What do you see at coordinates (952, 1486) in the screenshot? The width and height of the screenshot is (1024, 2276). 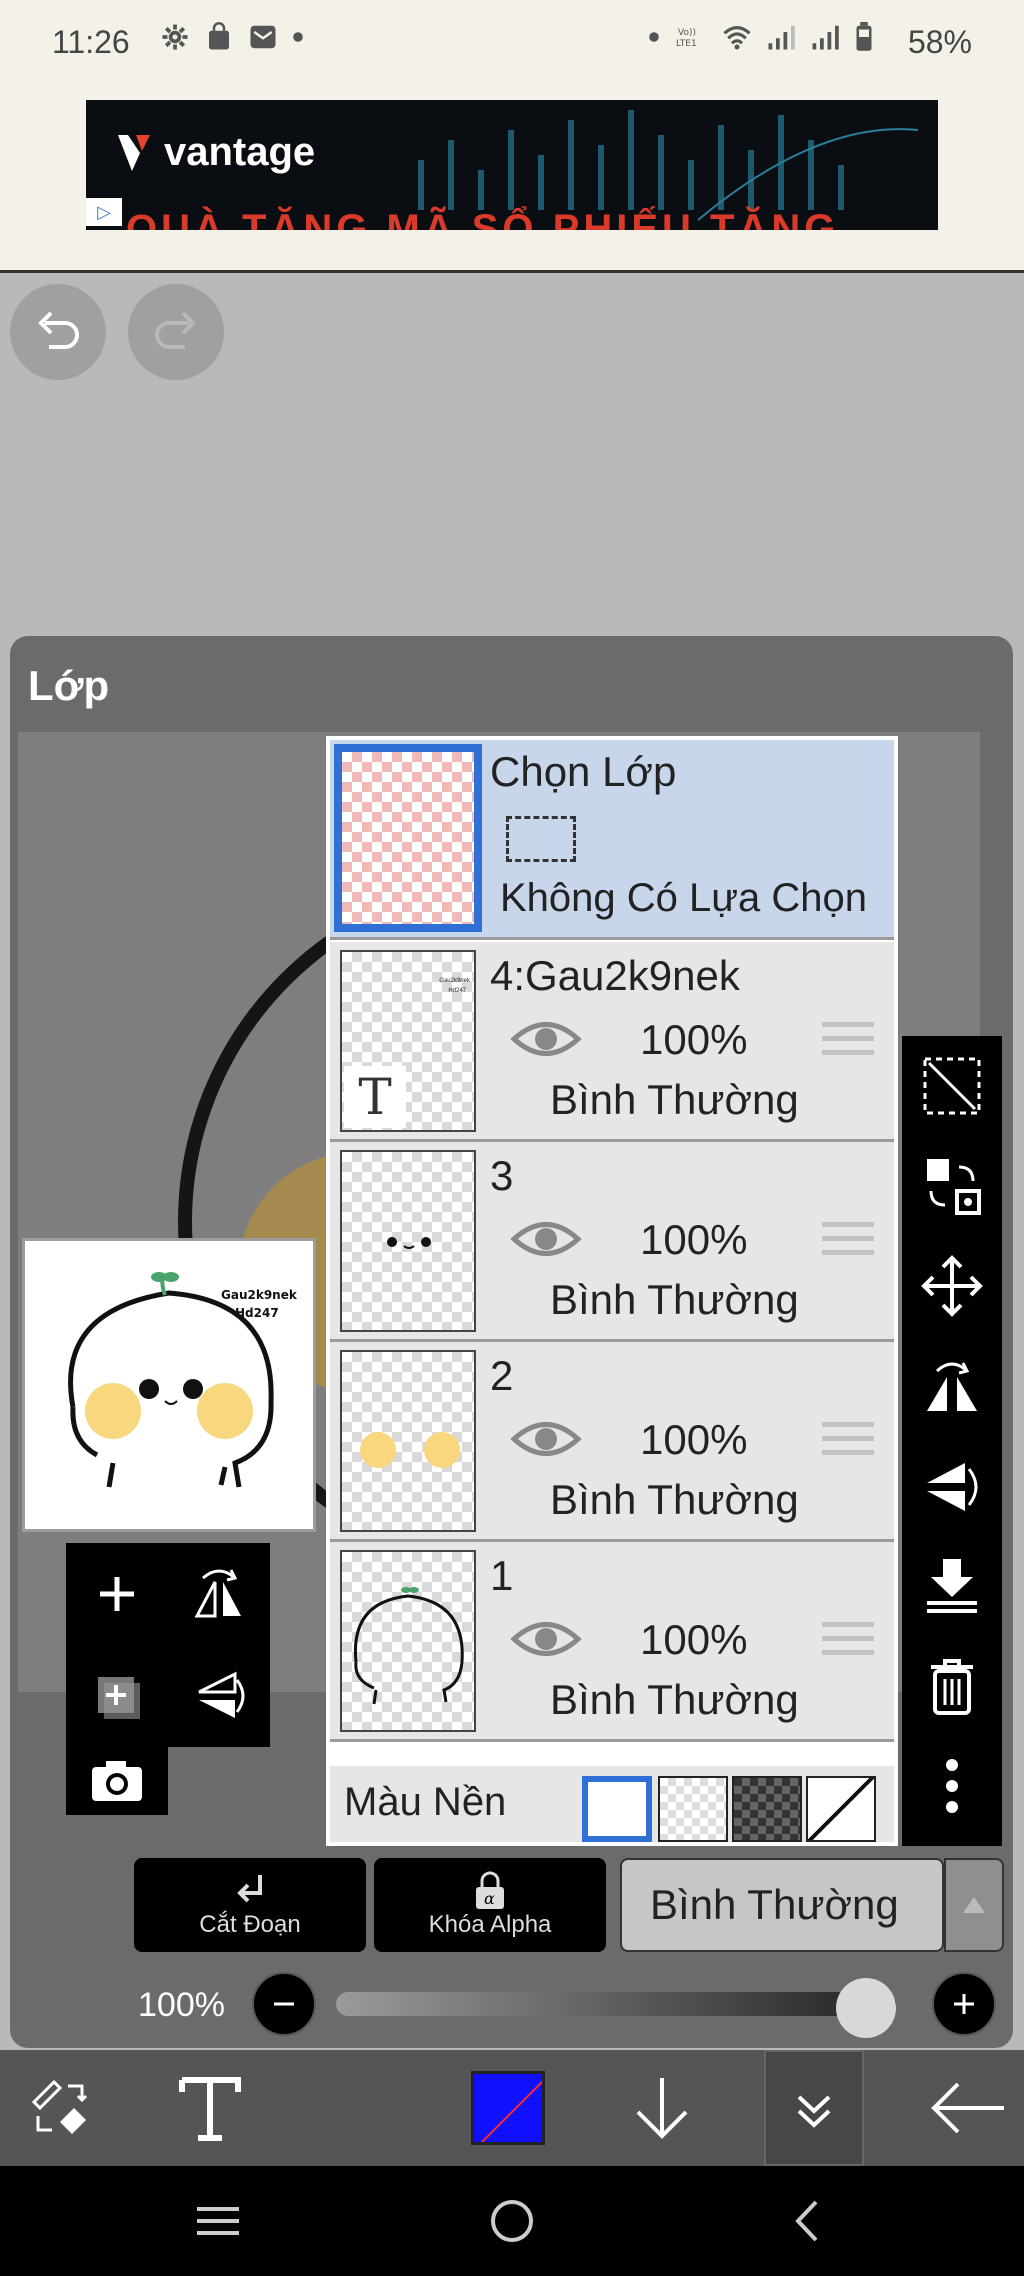 I see `flip-layer-vertical-button` at bounding box center [952, 1486].